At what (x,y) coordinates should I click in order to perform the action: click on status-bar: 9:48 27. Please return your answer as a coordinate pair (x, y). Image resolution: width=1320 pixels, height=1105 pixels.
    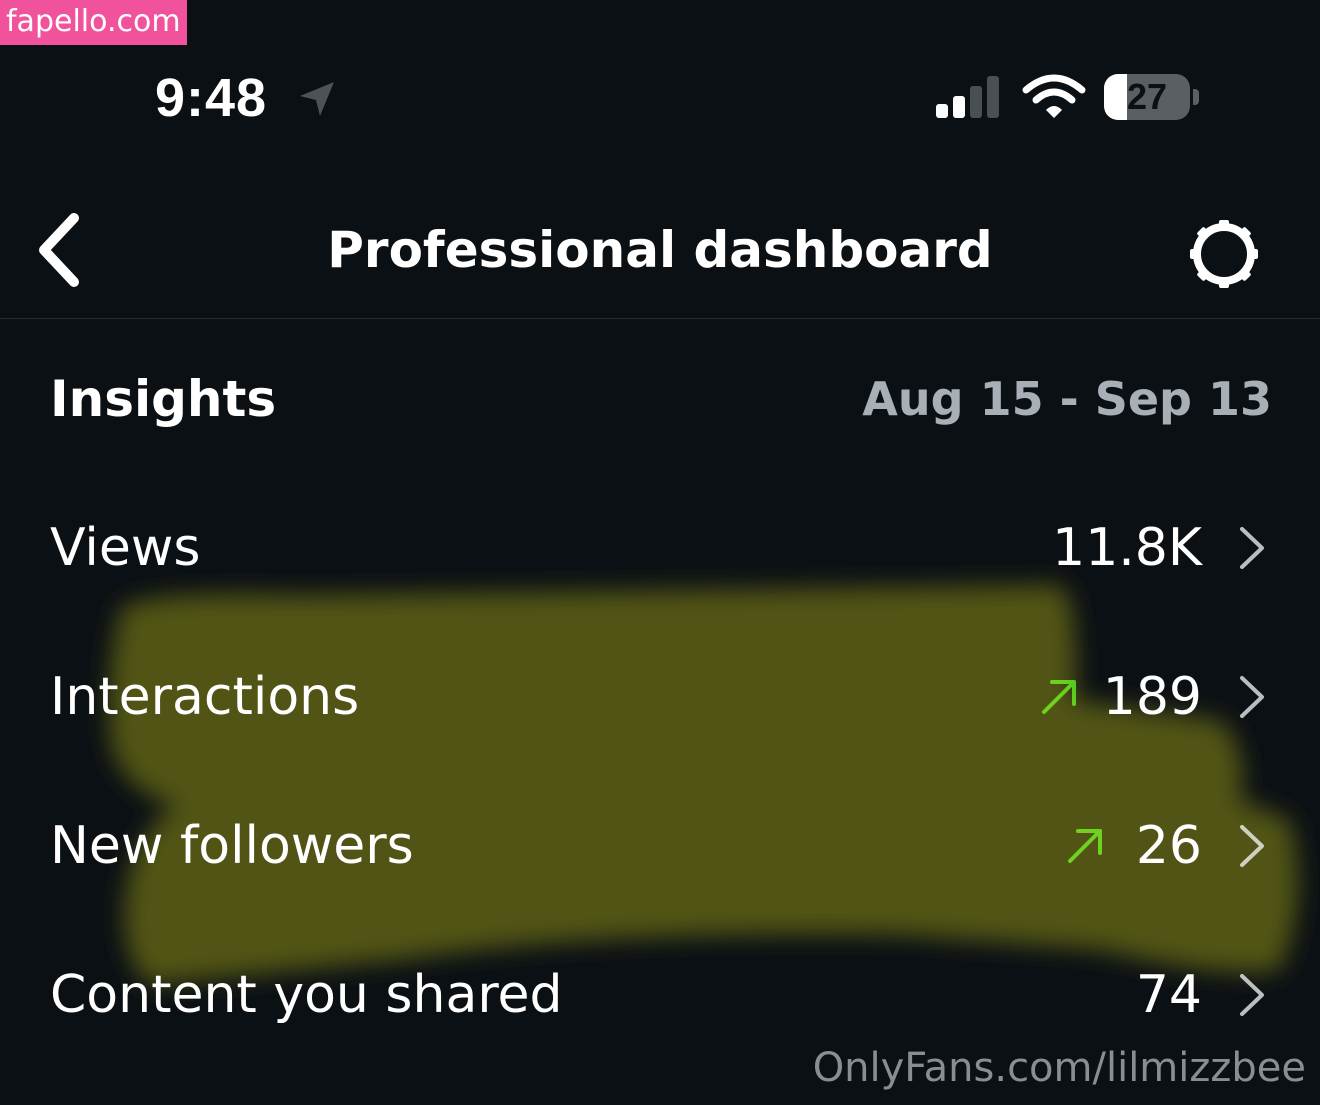
    Looking at the image, I should click on (660, 100).